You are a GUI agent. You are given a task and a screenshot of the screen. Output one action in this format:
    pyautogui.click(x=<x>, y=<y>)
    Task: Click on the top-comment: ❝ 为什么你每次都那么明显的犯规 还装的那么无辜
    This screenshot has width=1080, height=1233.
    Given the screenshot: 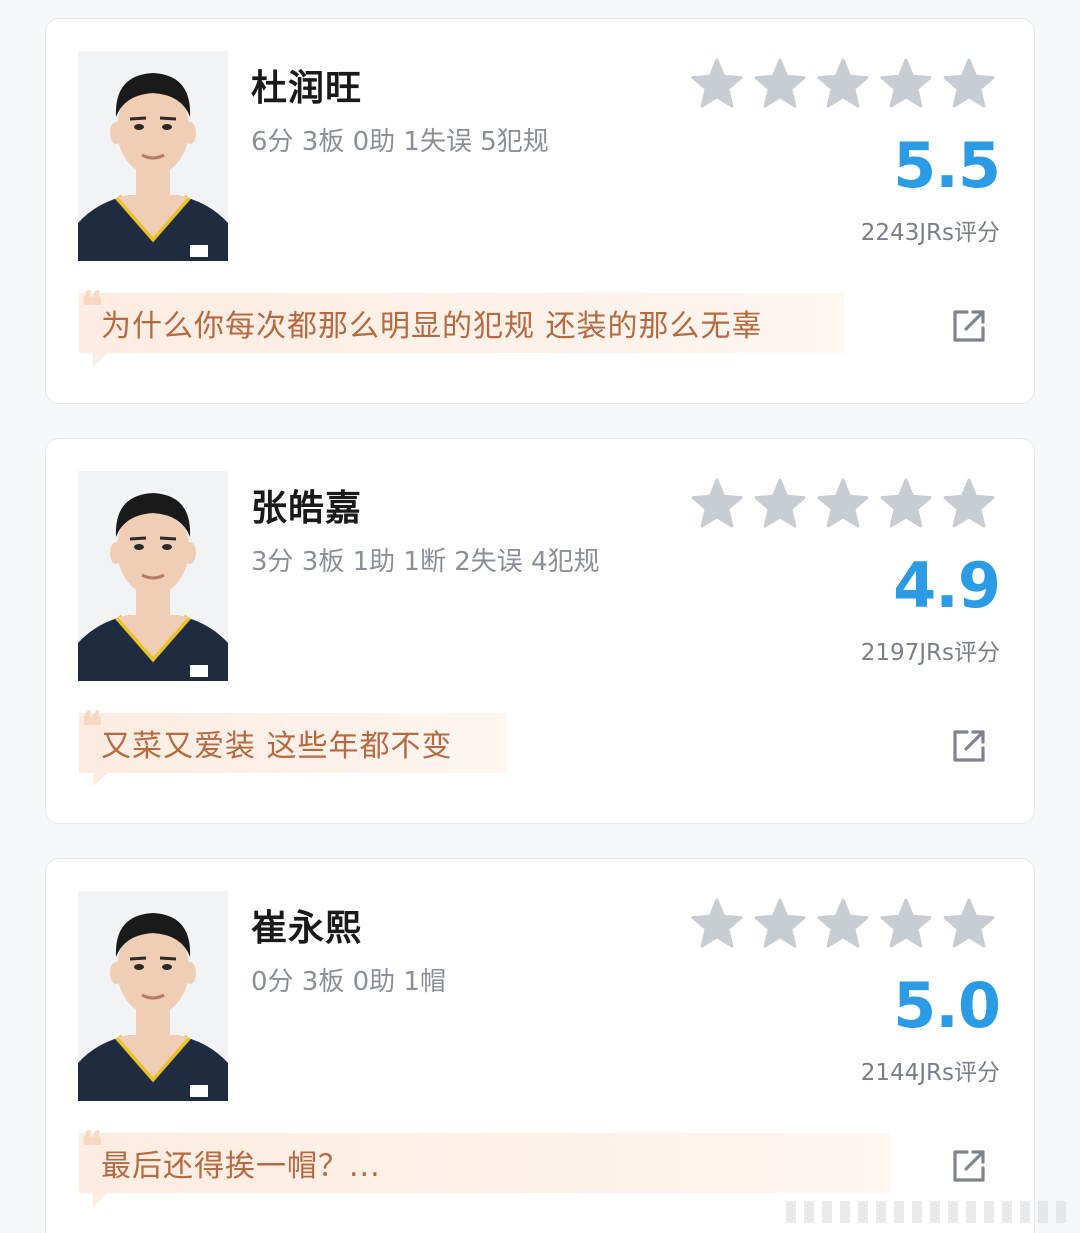 What is the action you would take?
    pyautogui.click(x=461, y=327)
    